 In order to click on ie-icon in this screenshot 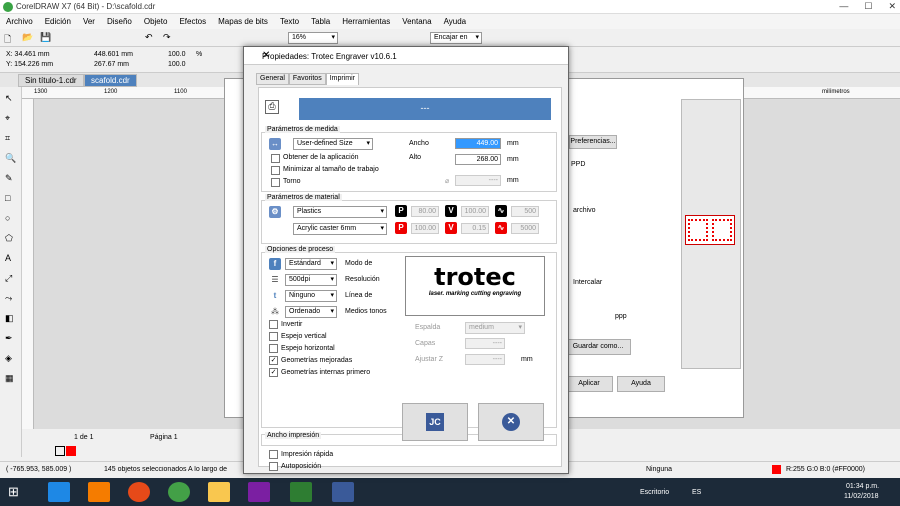, I will do `click(59, 492)`.